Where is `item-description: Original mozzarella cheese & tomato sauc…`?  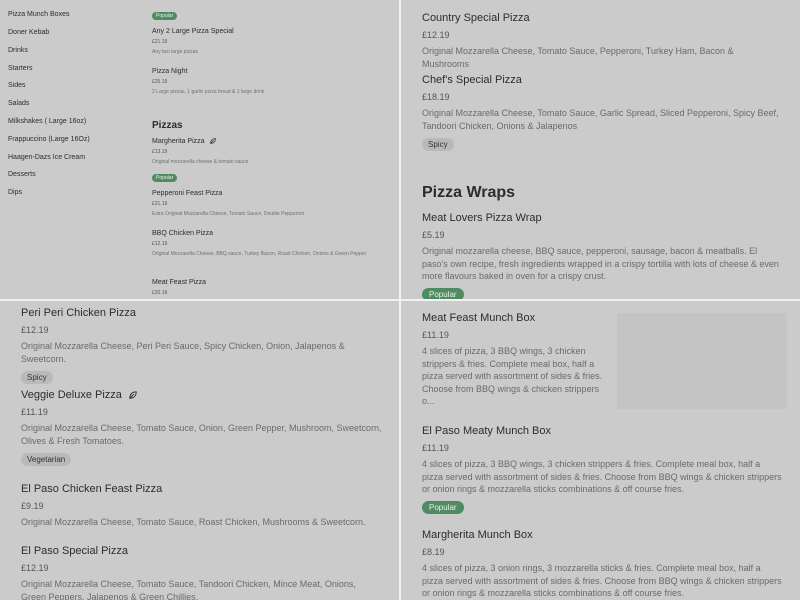
item-description: Original mozzarella cheese & tomato sauc… is located at coordinates (200, 162).